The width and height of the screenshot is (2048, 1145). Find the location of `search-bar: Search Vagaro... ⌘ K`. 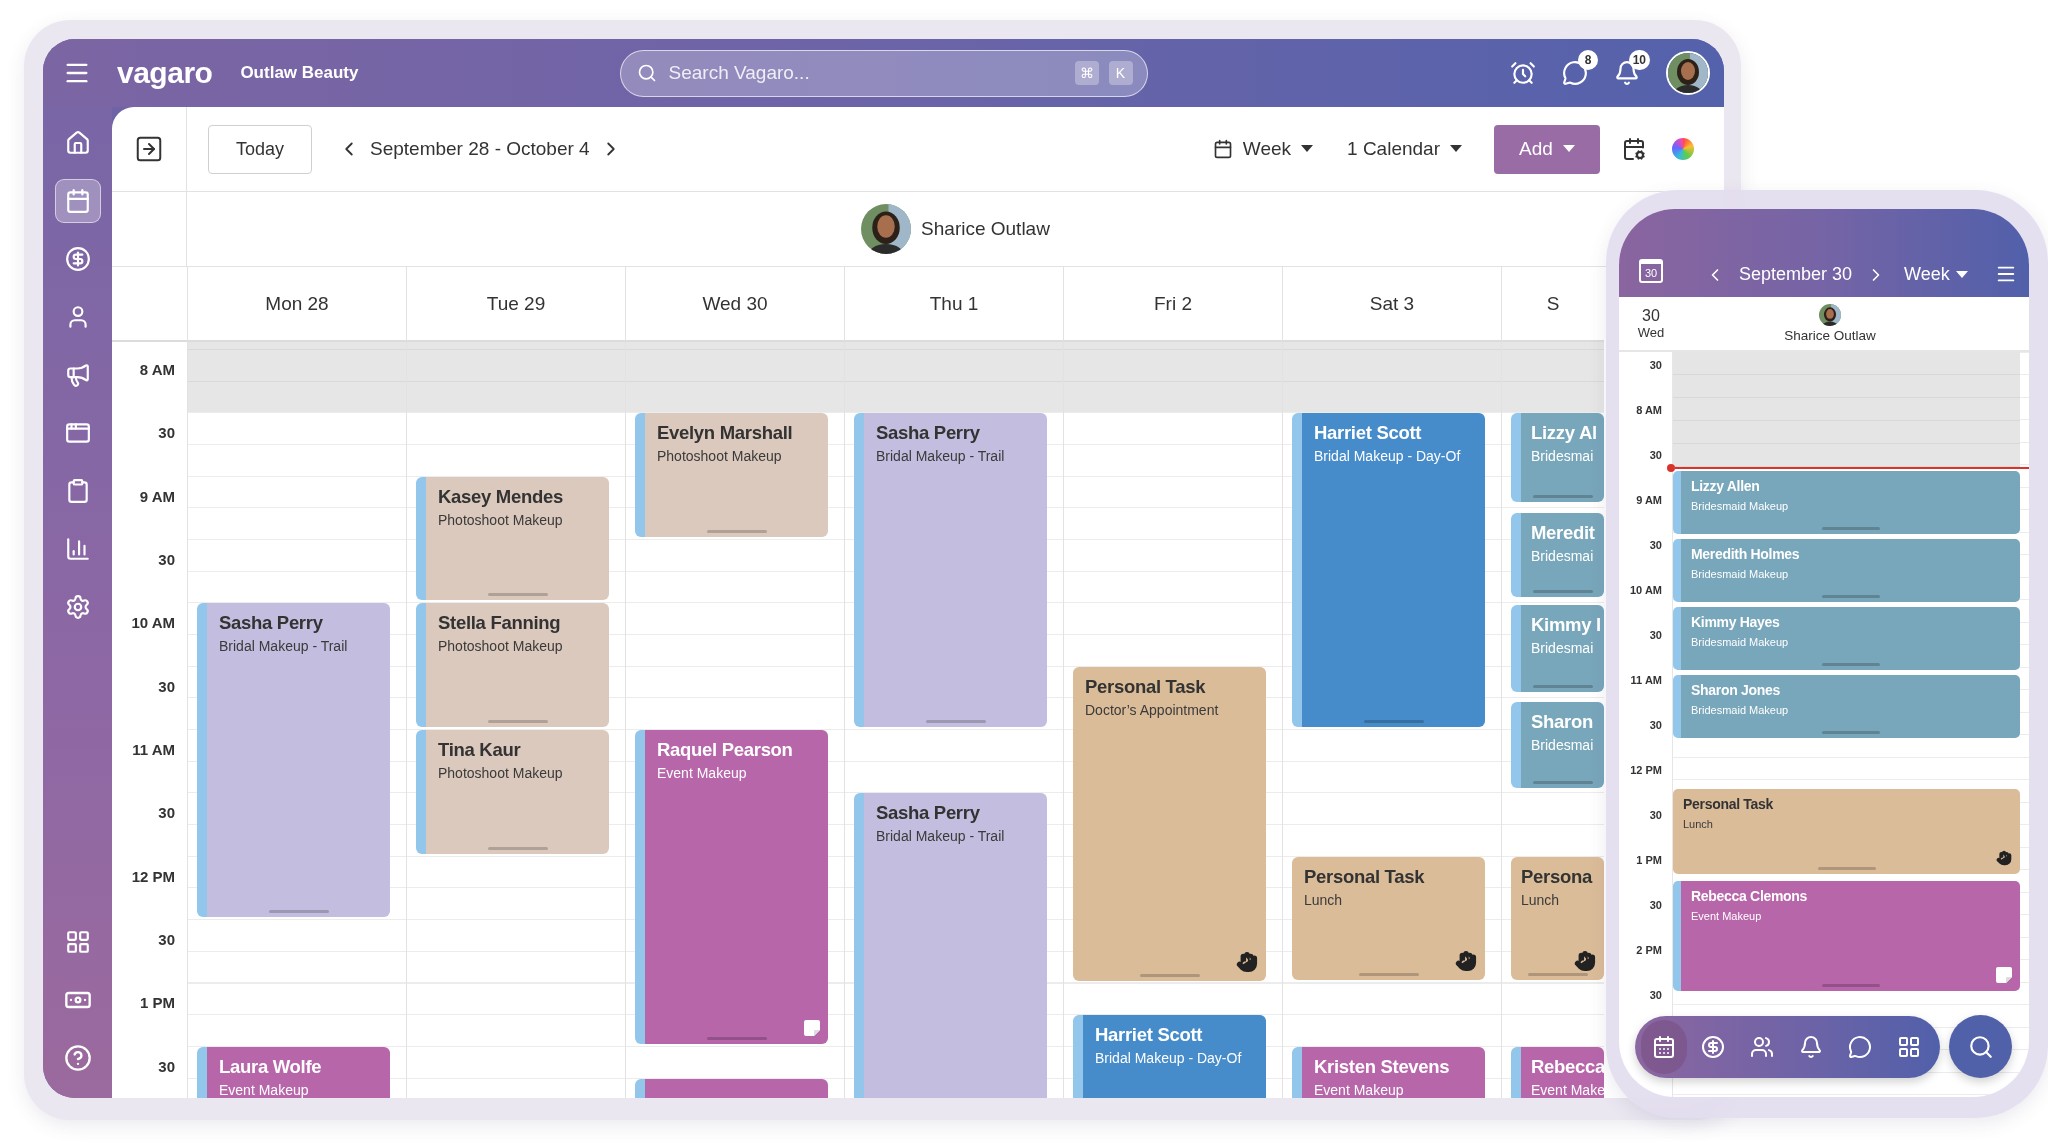

search-bar: Search Vagaro... ⌘ K is located at coordinates (883, 73).